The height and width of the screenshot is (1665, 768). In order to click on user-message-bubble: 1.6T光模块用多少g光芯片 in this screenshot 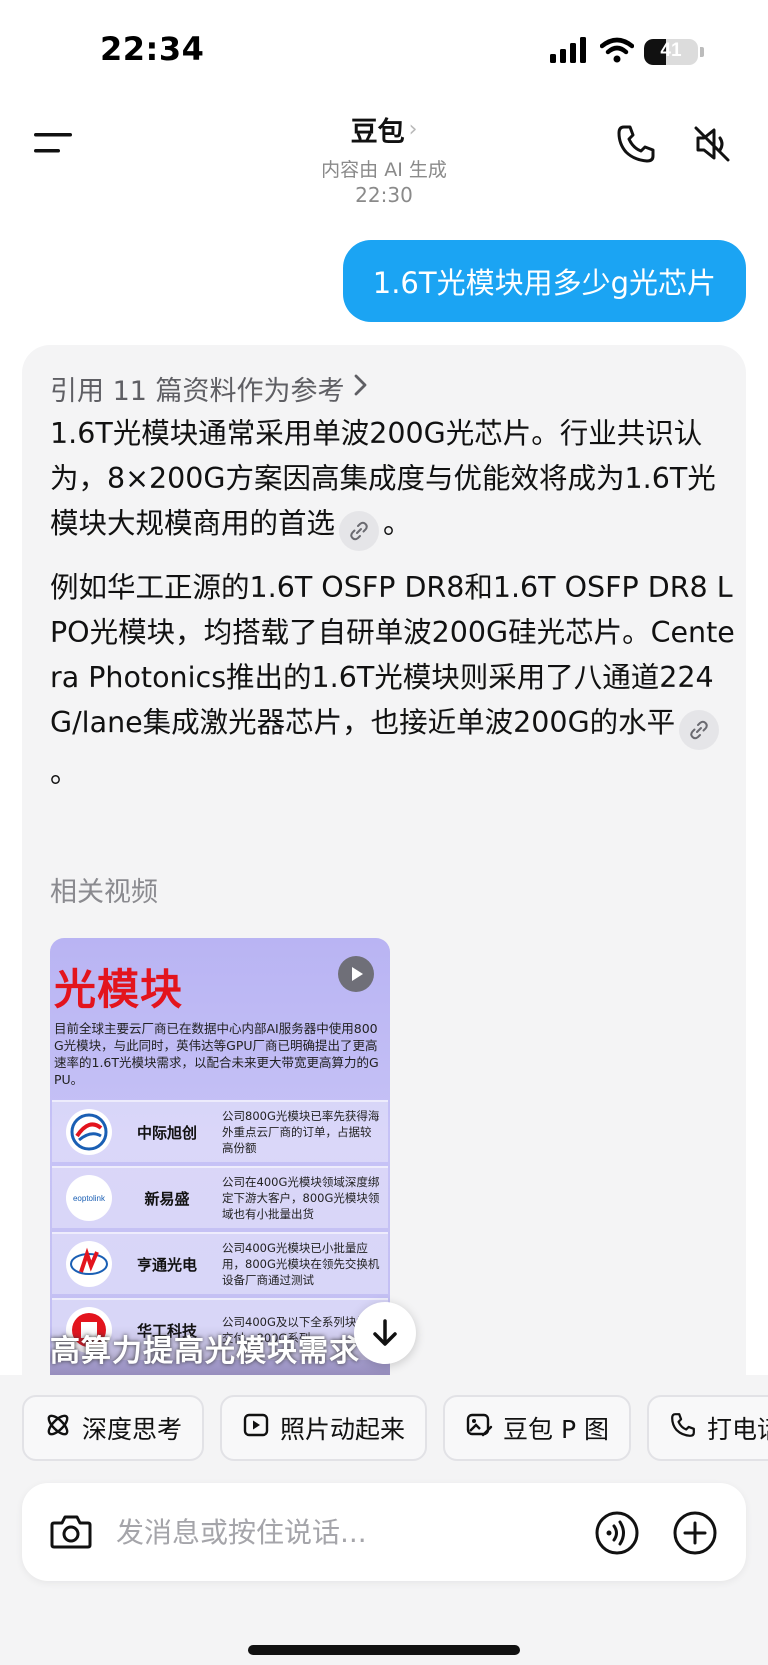, I will do `click(544, 281)`.